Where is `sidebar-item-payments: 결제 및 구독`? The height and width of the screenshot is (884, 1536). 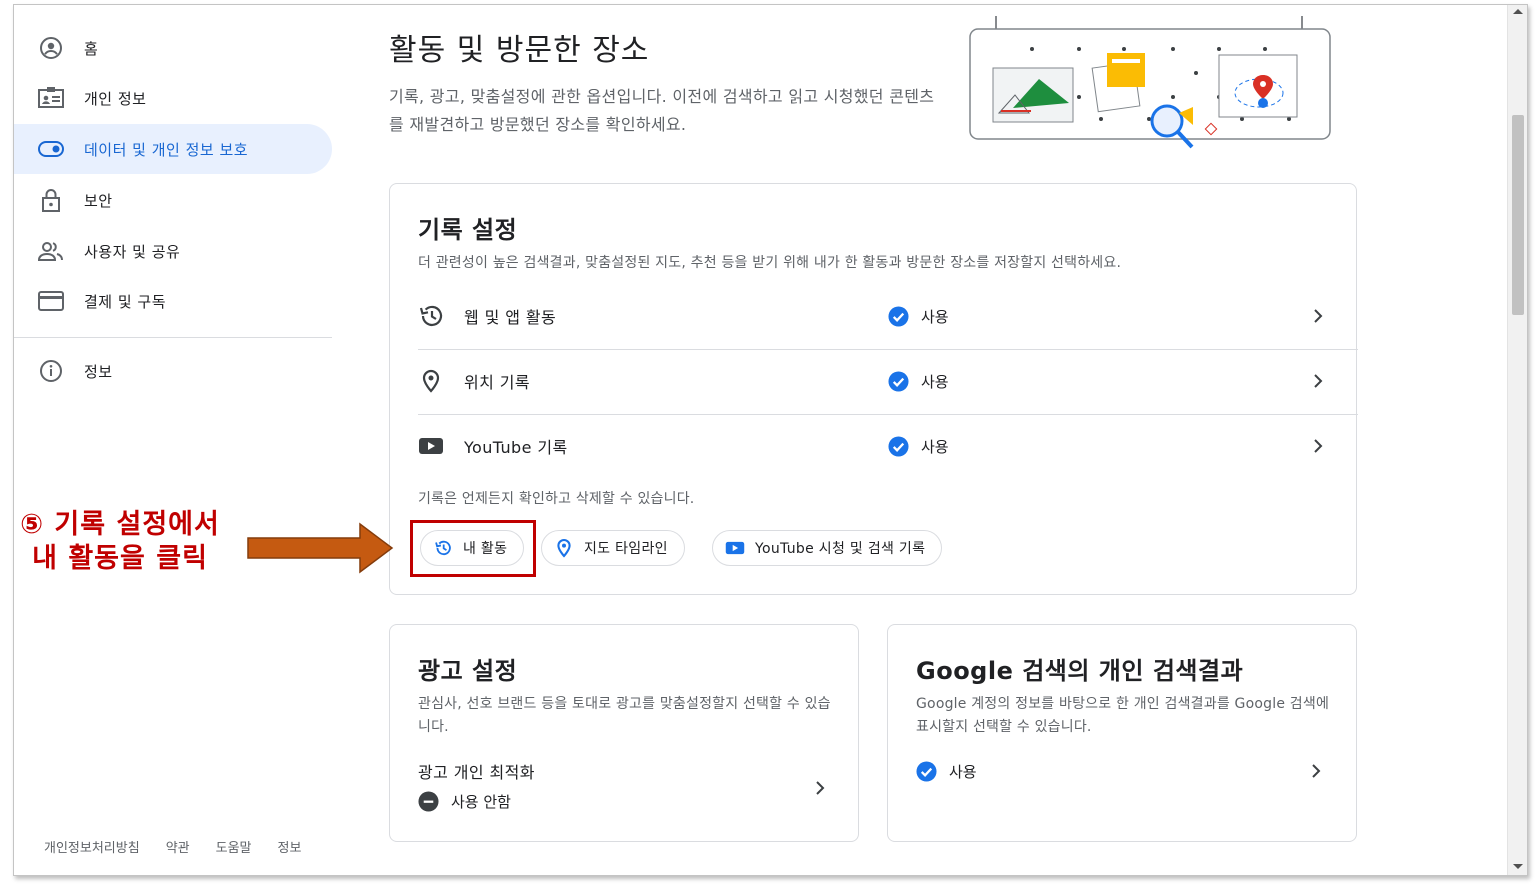
sidebar-item-payments: 결제 및 구독 is located at coordinates (173, 301).